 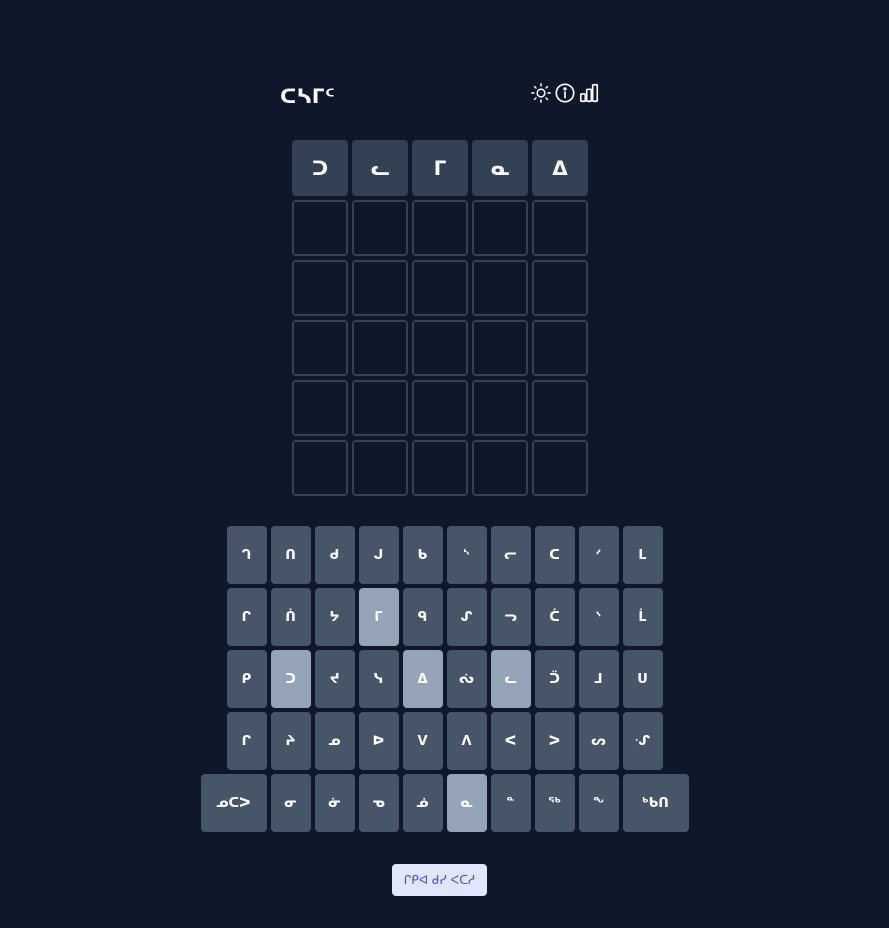 What do you see at coordinates (466, 617) in the screenshot?
I see `keyboard-key: ᔑ` at bounding box center [466, 617].